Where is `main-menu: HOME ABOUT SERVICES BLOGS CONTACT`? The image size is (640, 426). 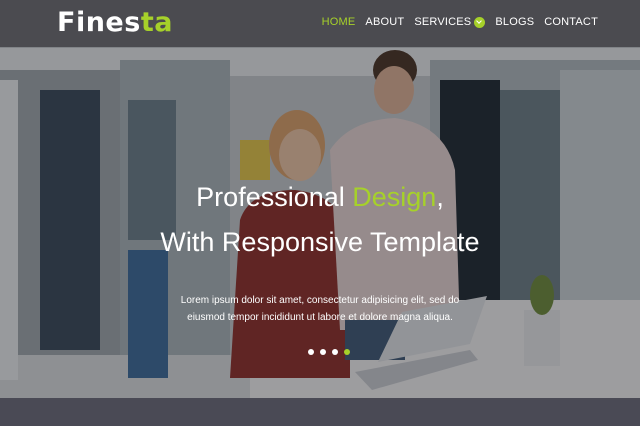
main-menu: HOME ABOUT SERVICES BLOGS CONTACT is located at coordinates (460, 22).